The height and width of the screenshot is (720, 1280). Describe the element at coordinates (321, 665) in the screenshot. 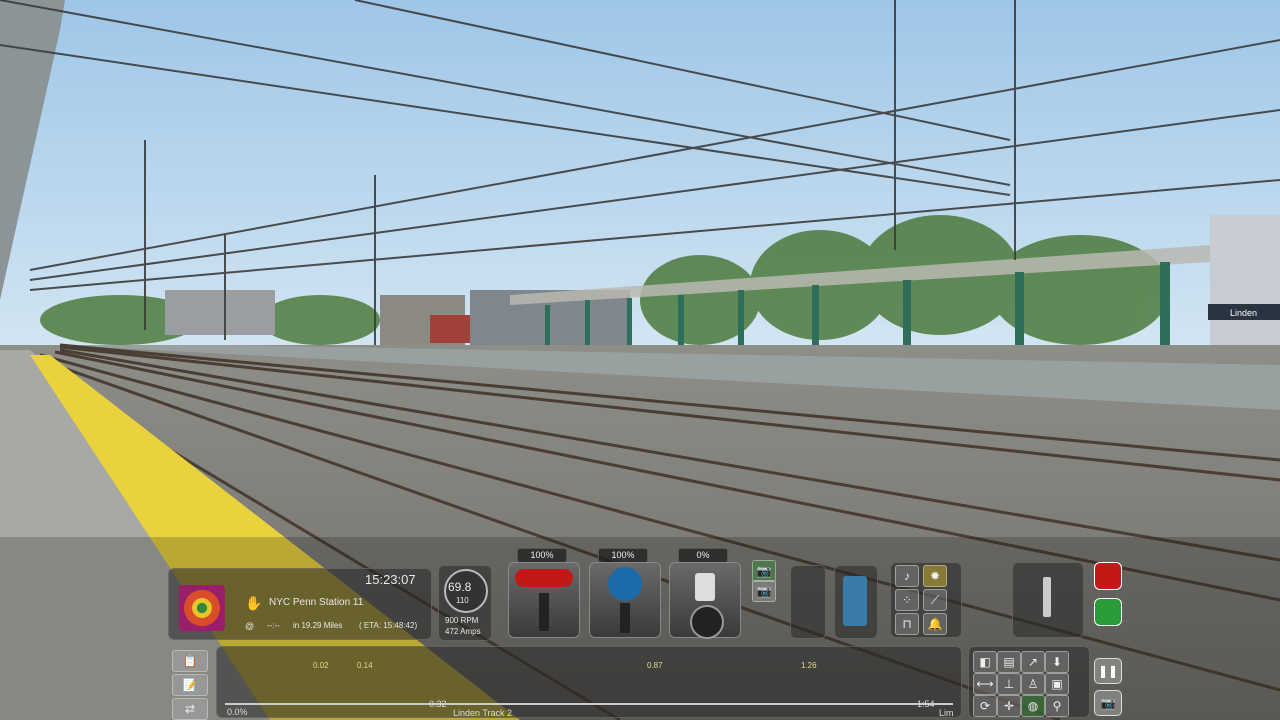

I see `track-tick: 0.02` at that location.